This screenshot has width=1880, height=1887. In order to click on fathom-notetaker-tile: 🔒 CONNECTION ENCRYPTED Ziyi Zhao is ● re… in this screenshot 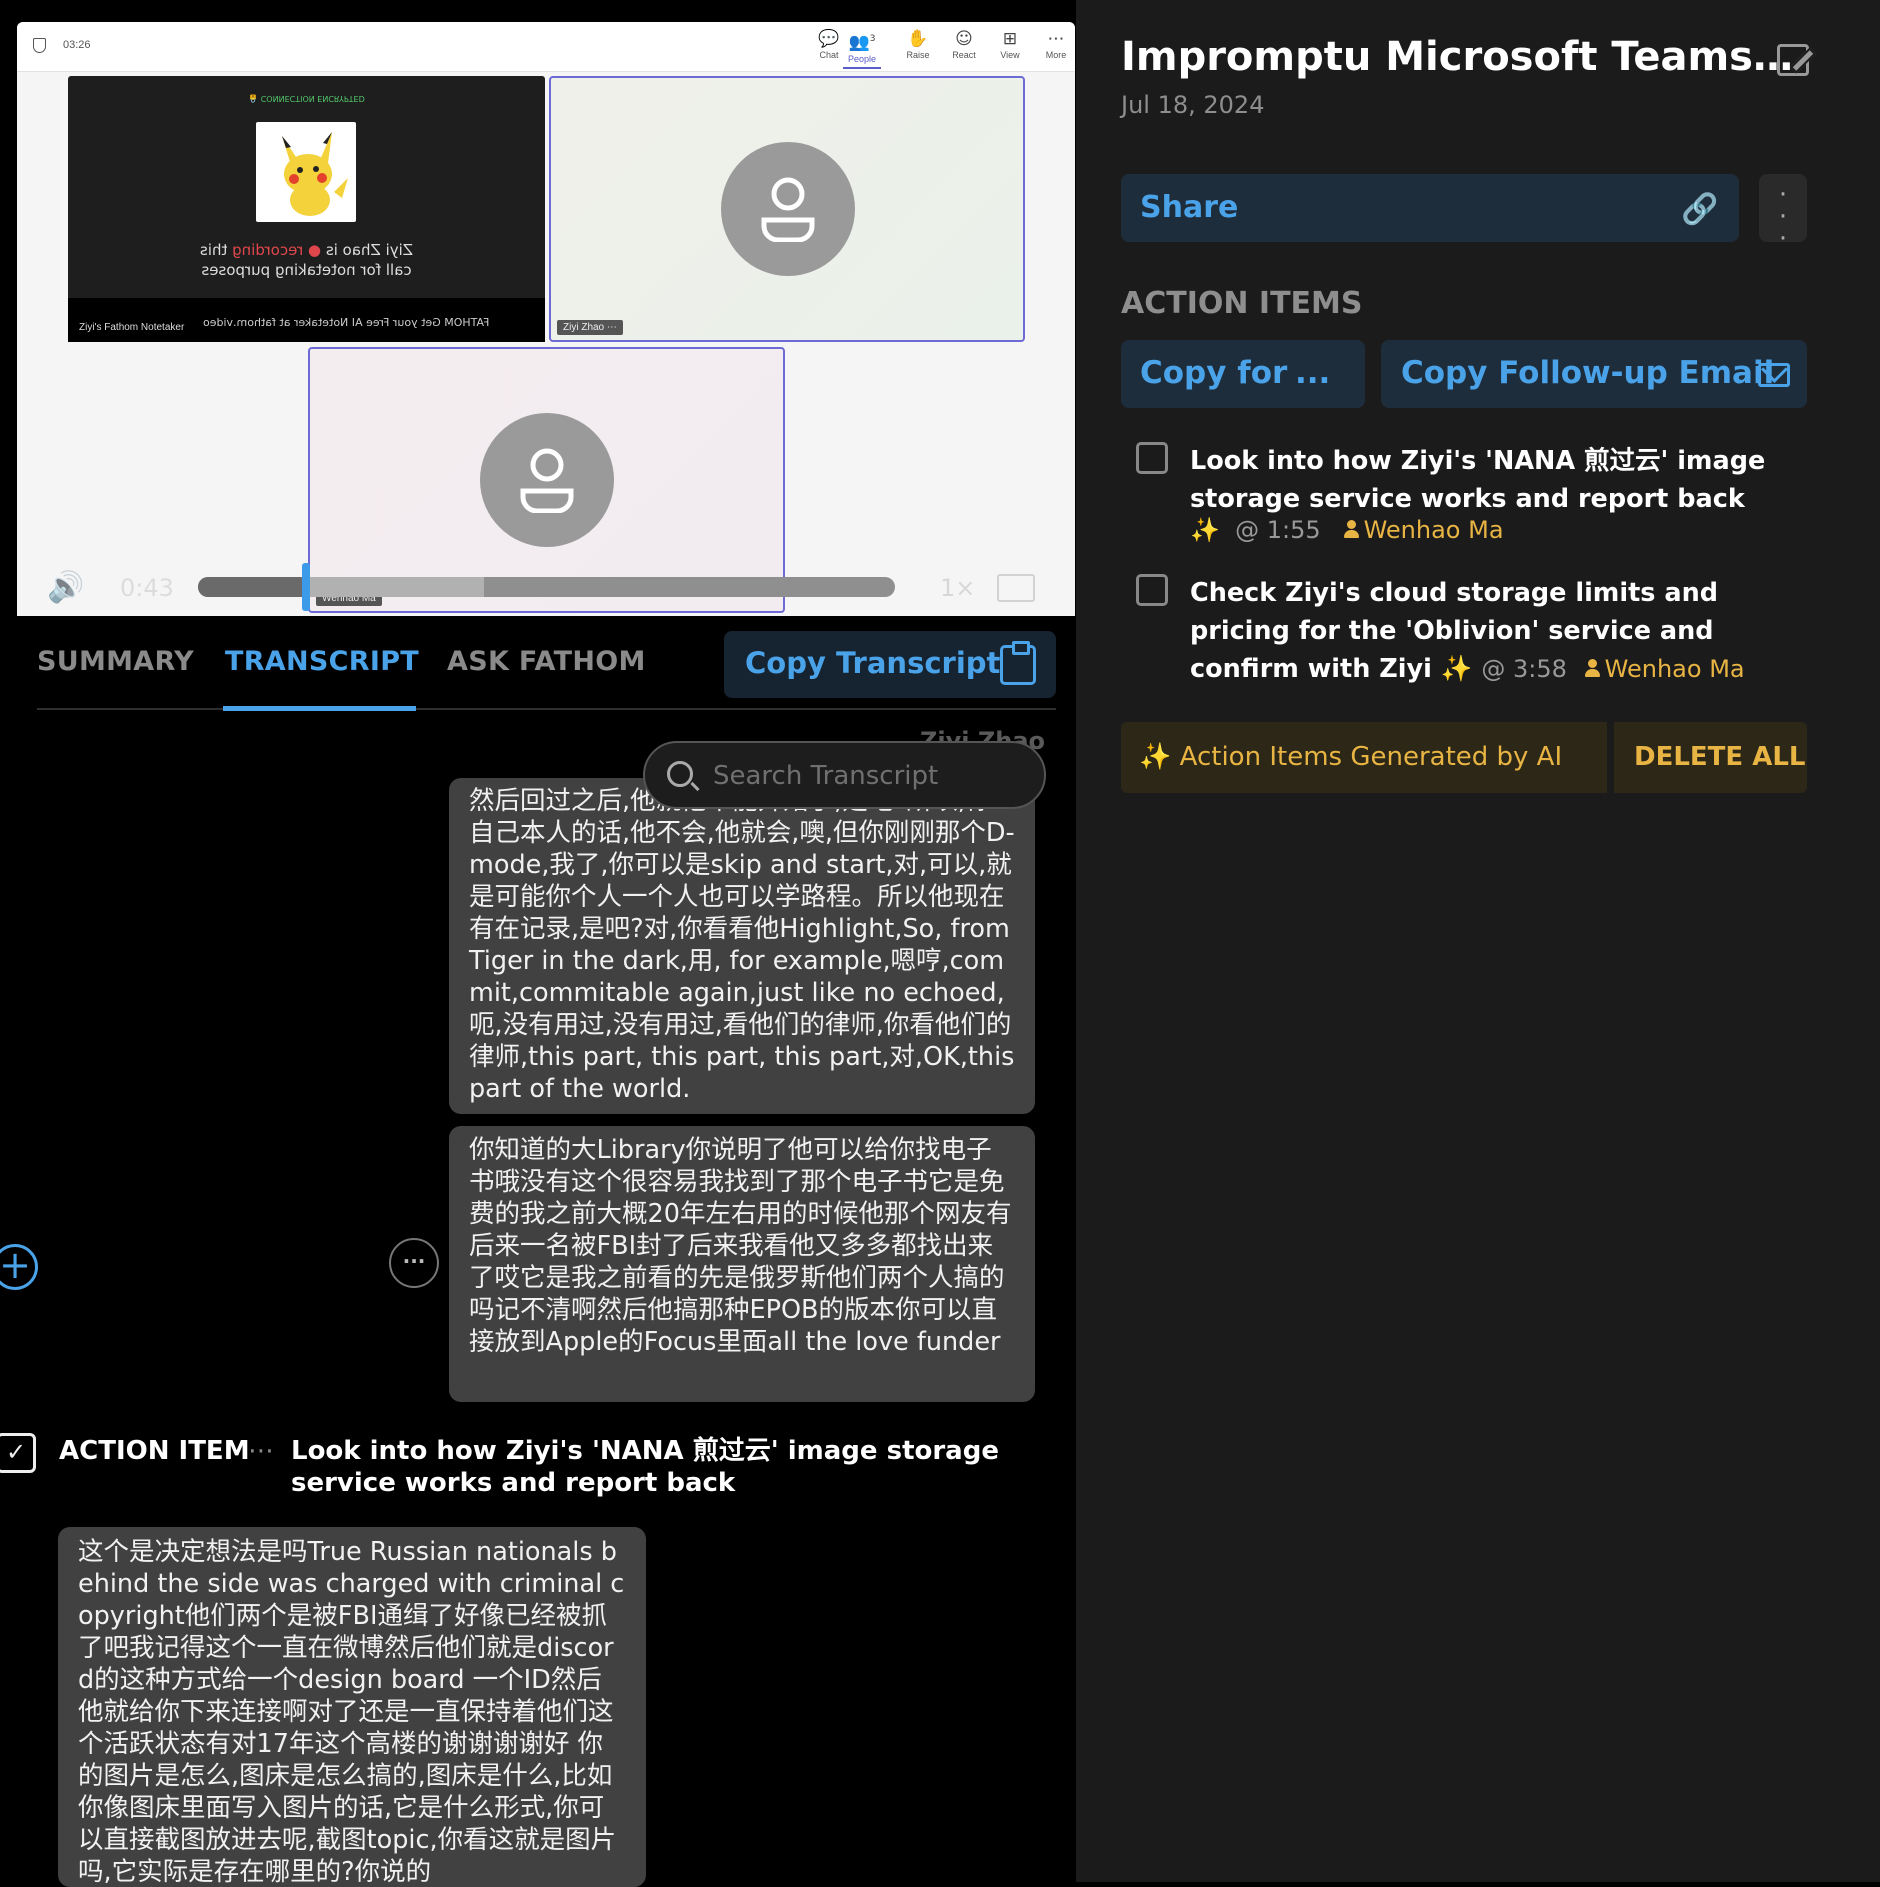, I will do `click(306, 209)`.